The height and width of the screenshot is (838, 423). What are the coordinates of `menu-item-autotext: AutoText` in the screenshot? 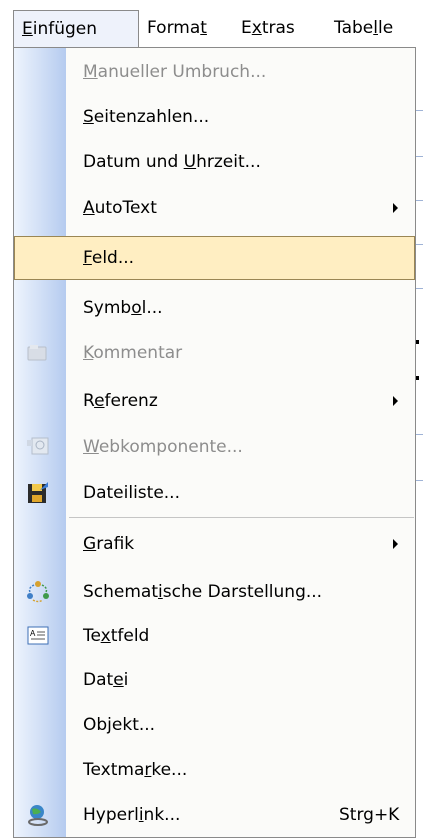 It's located at (214, 208).